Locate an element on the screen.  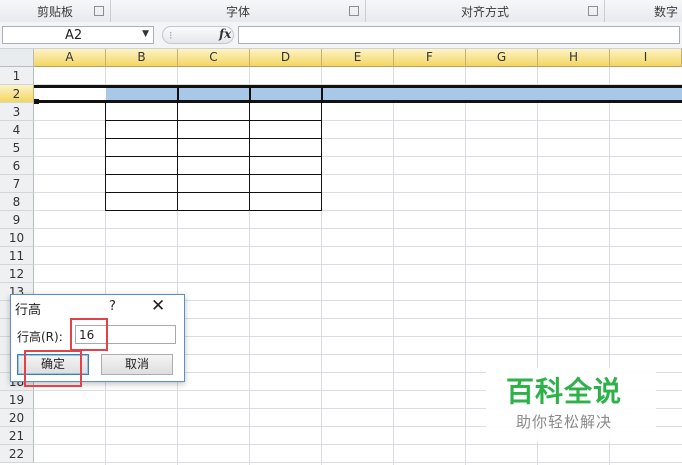
row-height-label: 行高(R): is located at coordinates (40, 337).